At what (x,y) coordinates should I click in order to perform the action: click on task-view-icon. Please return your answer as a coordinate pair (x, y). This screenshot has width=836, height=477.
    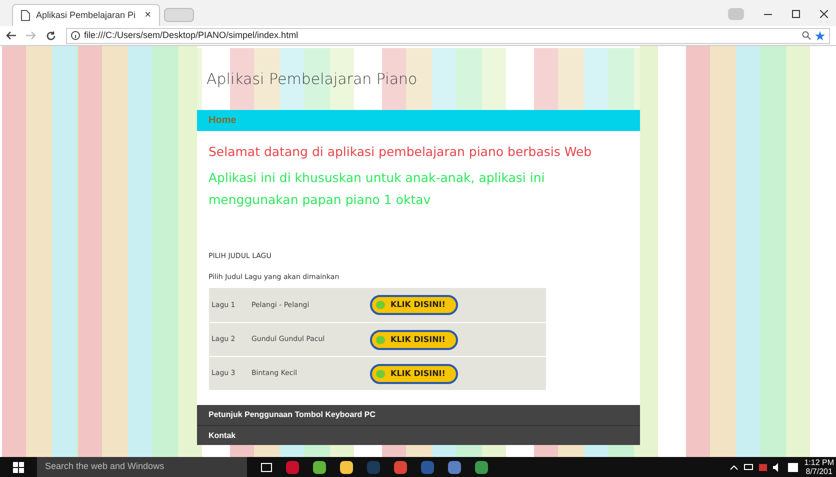
    Looking at the image, I should click on (266, 467).